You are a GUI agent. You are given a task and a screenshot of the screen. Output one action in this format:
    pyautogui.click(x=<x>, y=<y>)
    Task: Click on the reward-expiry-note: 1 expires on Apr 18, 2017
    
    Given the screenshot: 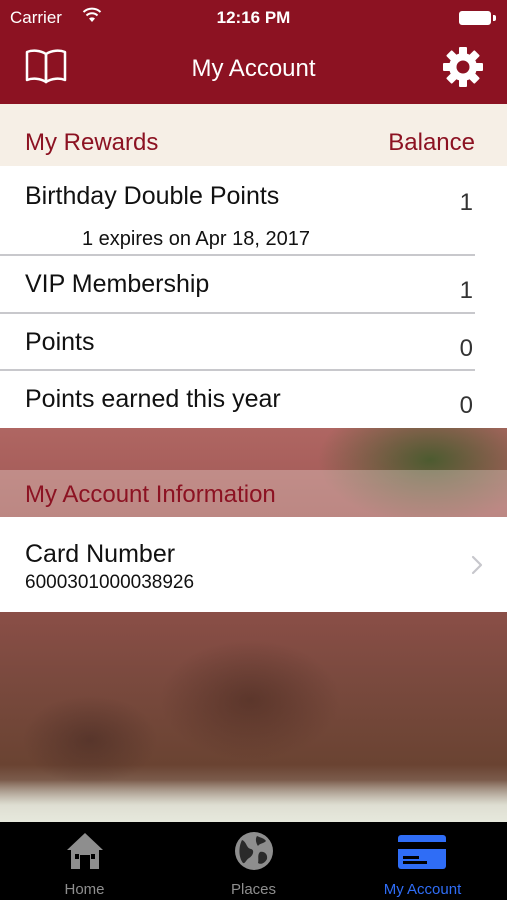 What is the action you would take?
    pyautogui.click(x=196, y=239)
    